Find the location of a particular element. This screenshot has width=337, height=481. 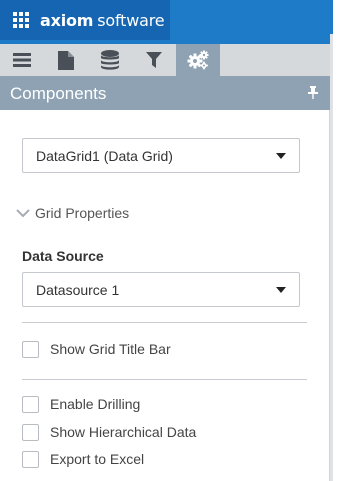

filter-button is located at coordinates (154, 60).